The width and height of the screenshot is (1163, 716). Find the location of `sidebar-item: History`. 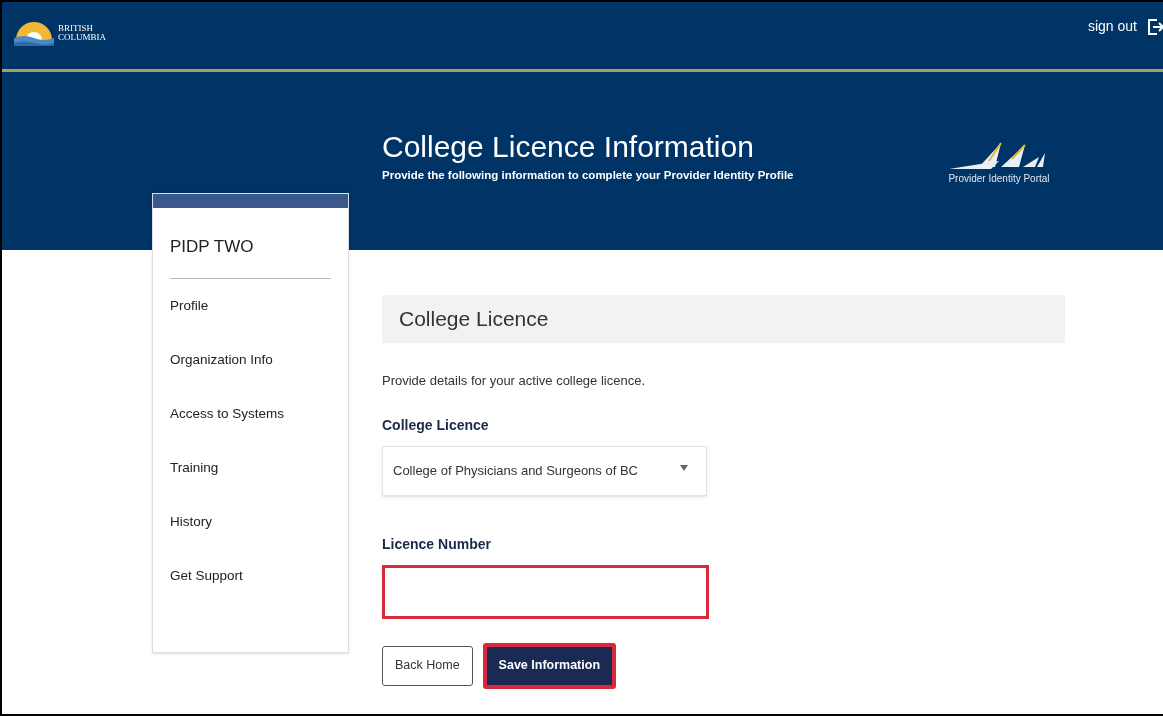

sidebar-item: History is located at coordinates (259, 521).